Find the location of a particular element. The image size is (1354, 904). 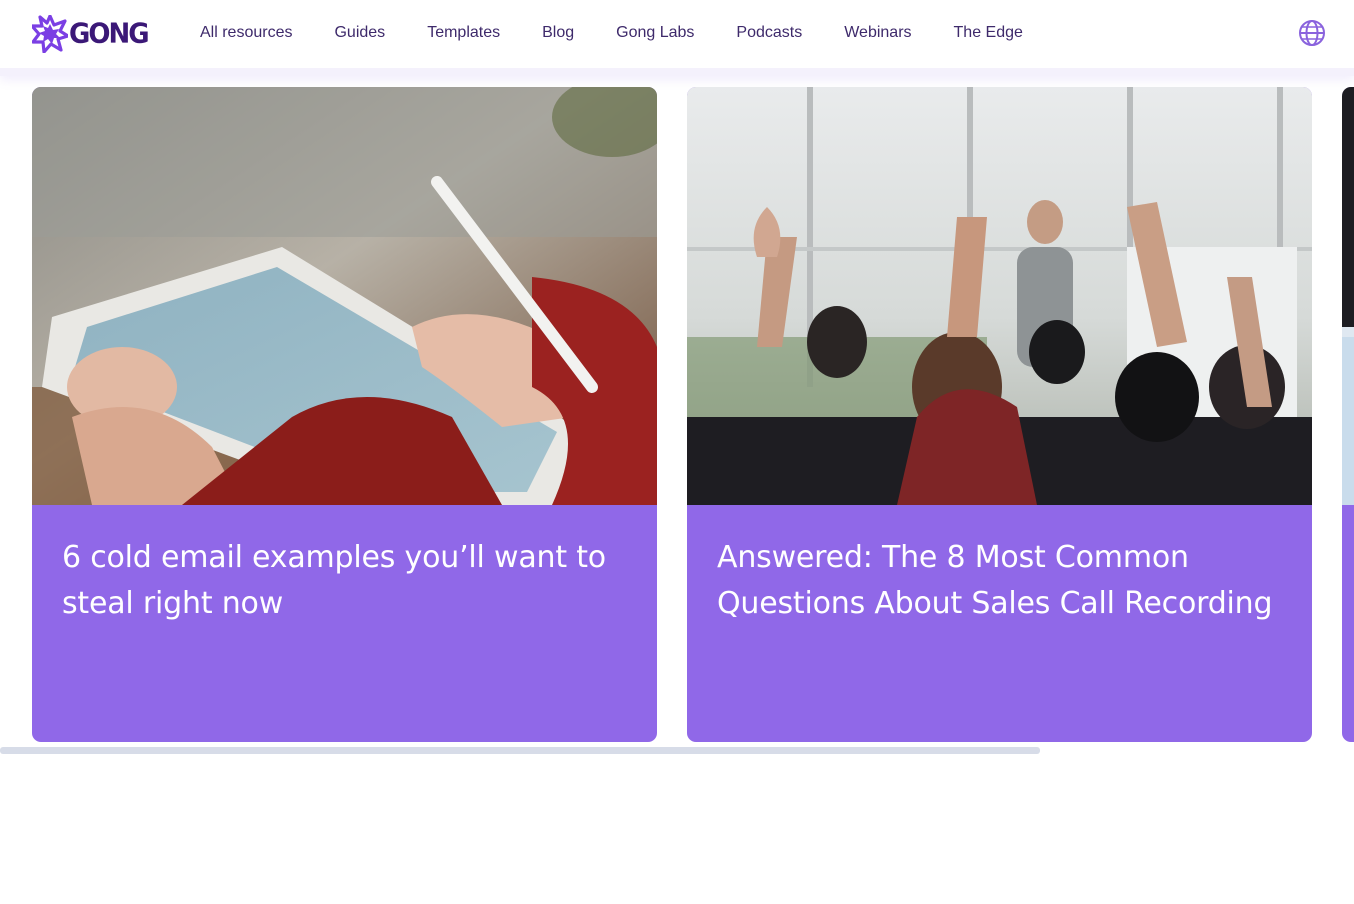

nav-all-resources: All resources is located at coordinates (246, 33).